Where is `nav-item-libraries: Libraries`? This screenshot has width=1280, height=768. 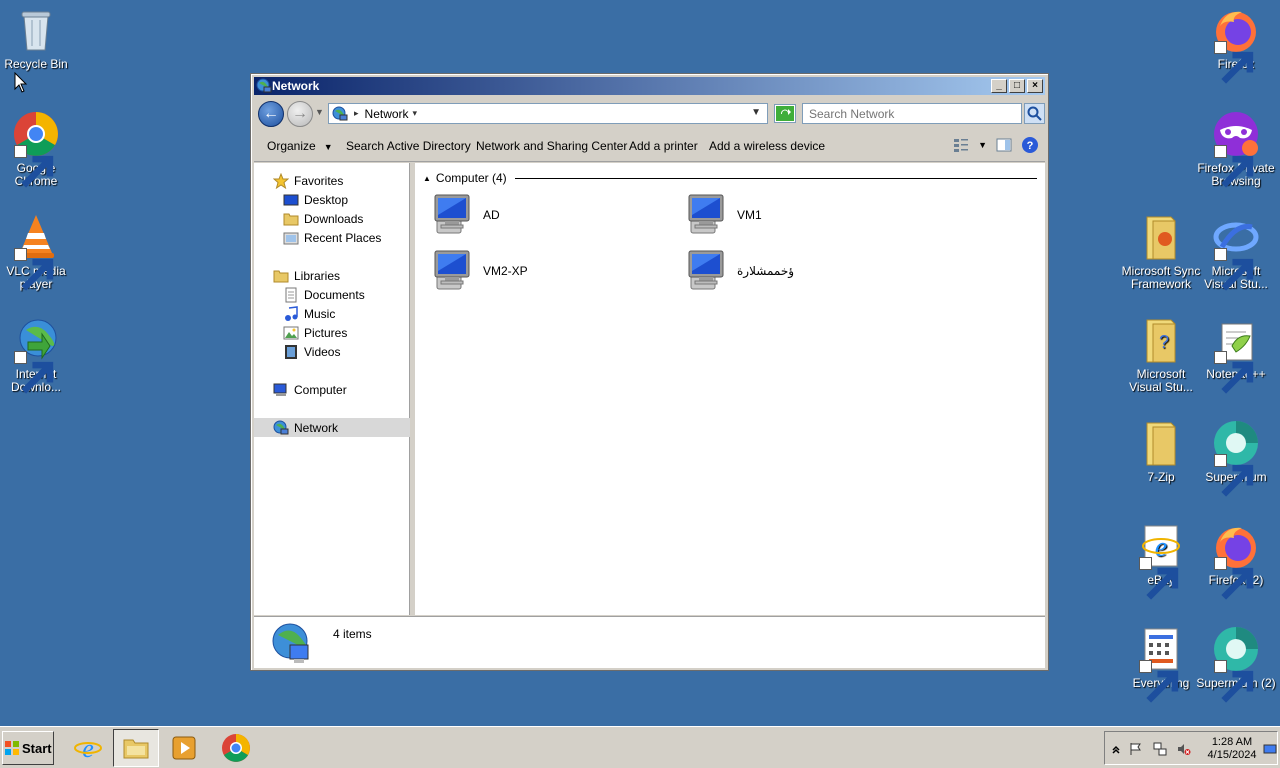
nav-item-libraries: Libraries is located at coordinates (332, 275).